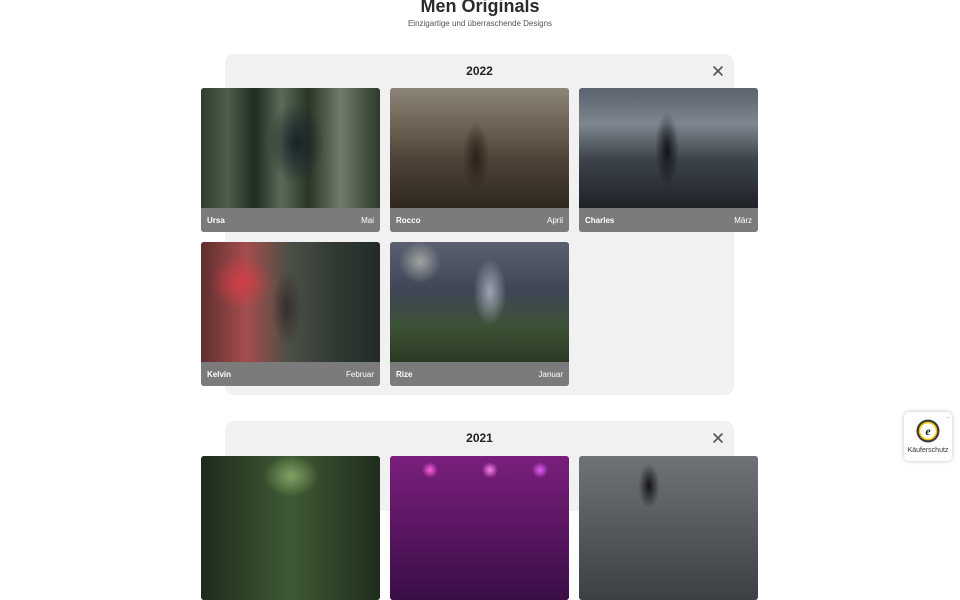 The width and height of the screenshot is (960, 600). Describe the element at coordinates (479, 220) in the screenshot. I see `card-caption: Rocco April` at that location.